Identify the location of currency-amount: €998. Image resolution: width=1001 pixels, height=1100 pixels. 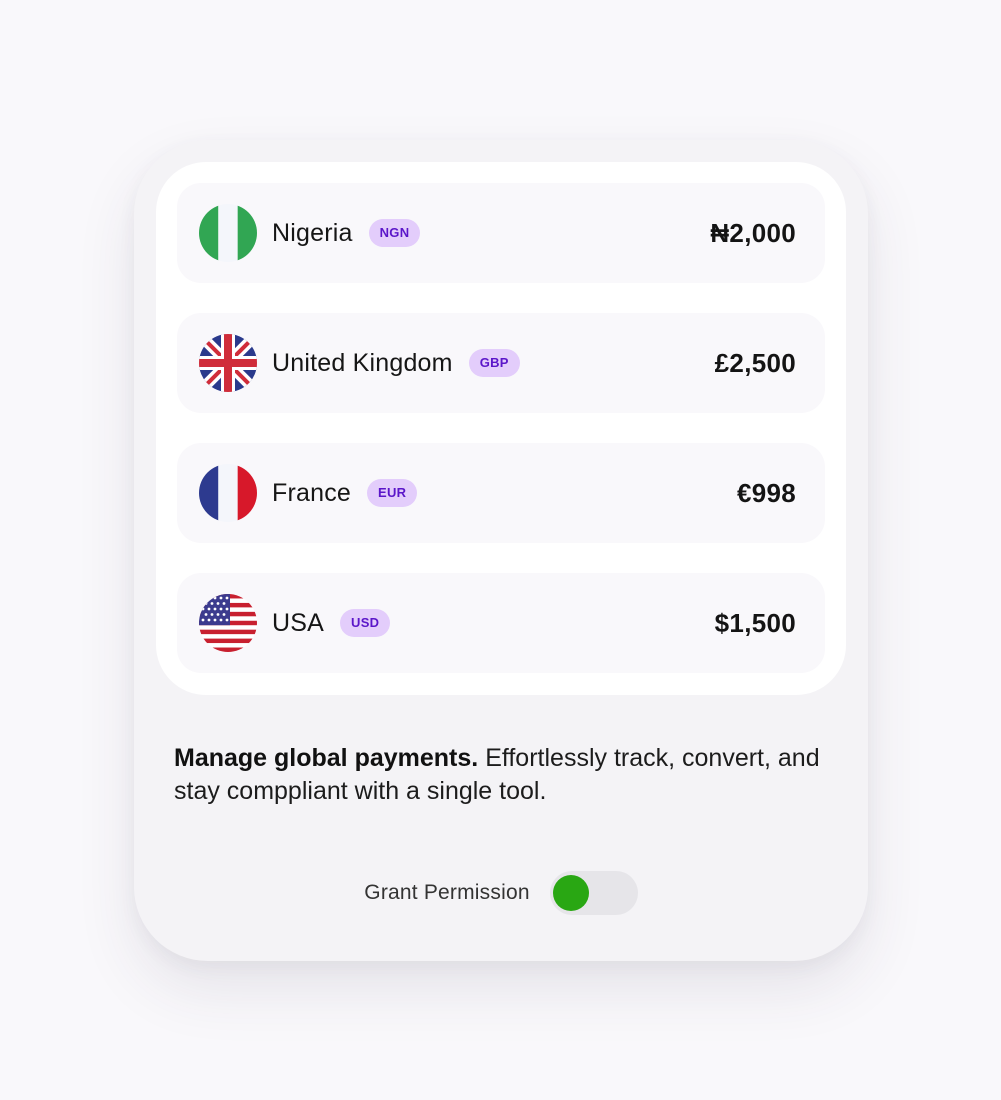
(766, 492).